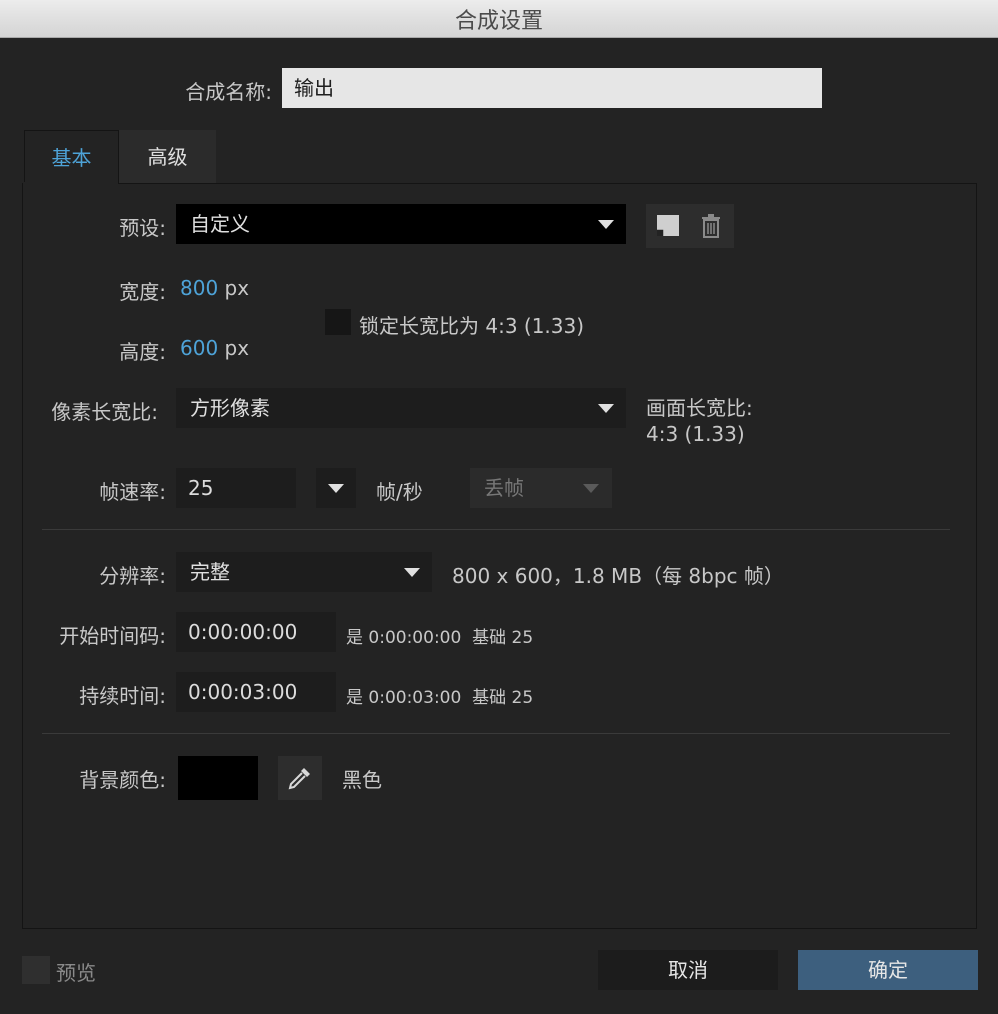  Describe the element at coordinates (112, 636) in the screenshot. I see `start-timecode-label: 开始时间码:` at that location.